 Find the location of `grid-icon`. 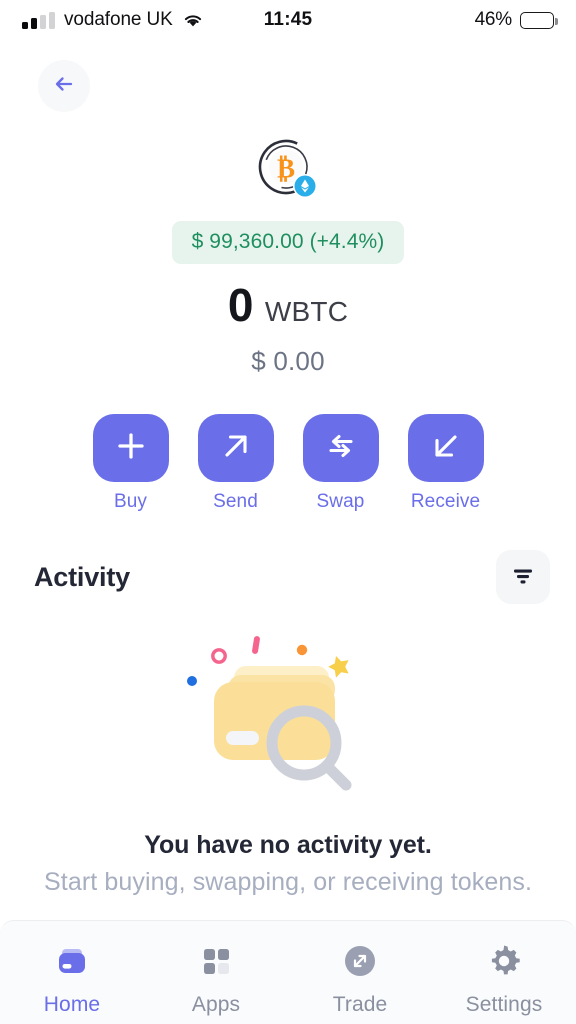

grid-icon is located at coordinates (216, 961).